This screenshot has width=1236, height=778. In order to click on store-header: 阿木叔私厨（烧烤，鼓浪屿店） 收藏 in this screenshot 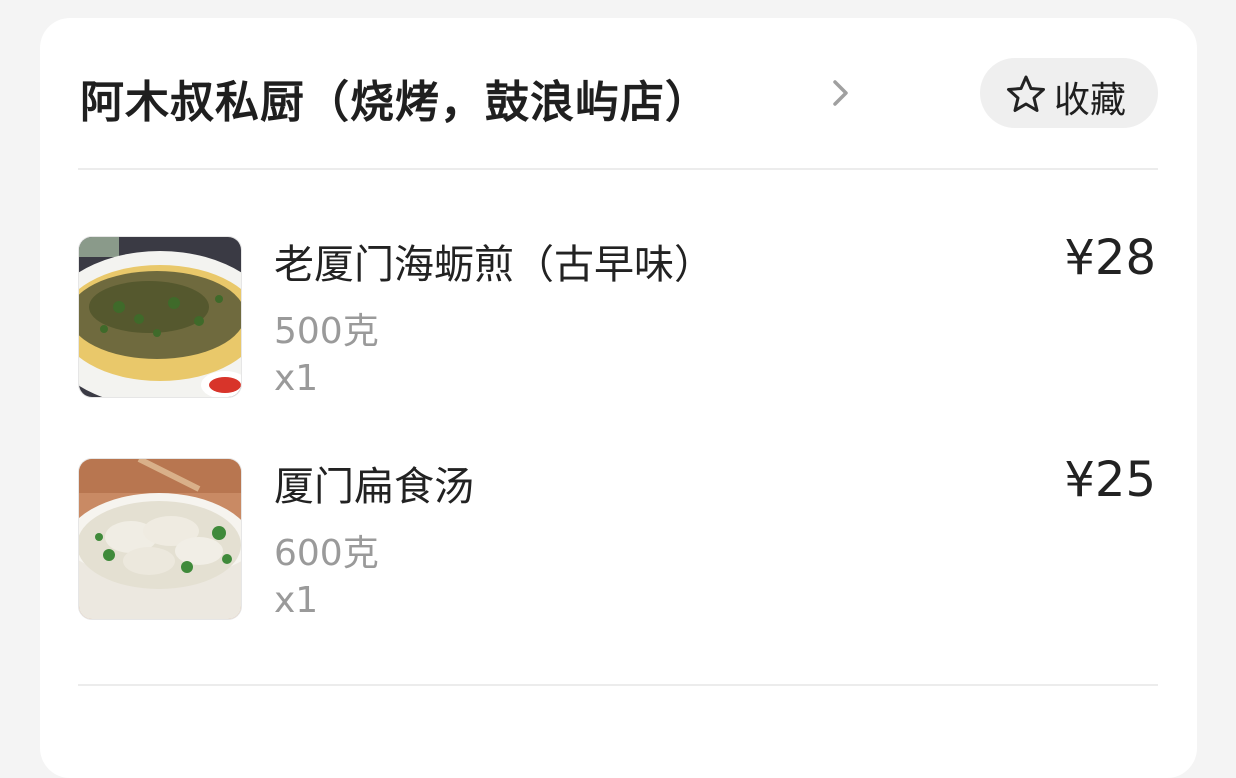, I will do `click(619, 94)`.